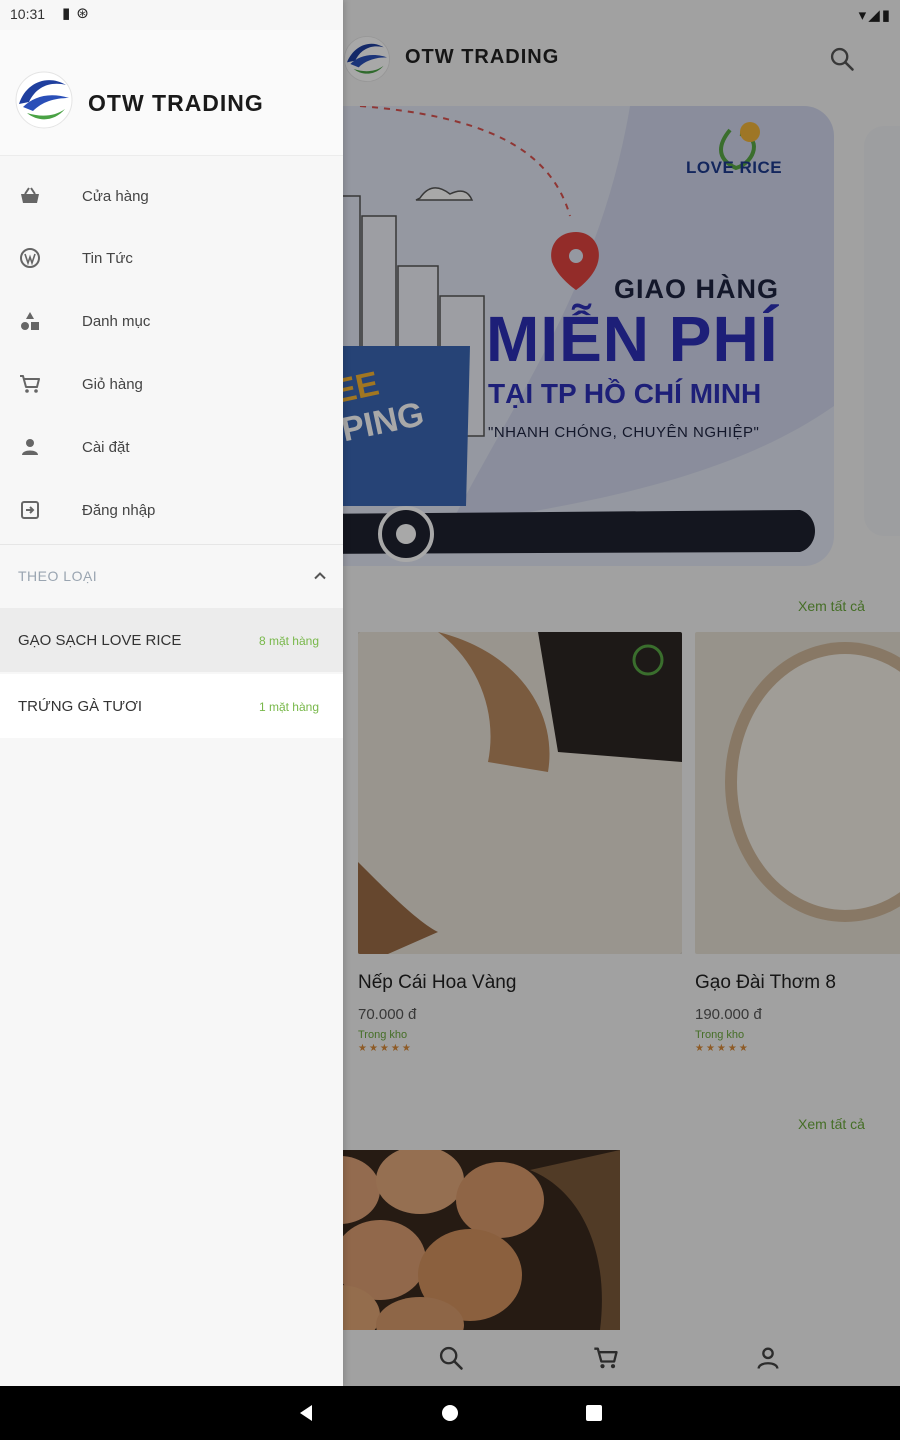 The height and width of the screenshot is (1440, 900). What do you see at coordinates (30, 321) in the screenshot?
I see `category-icon` at bounding box center [30, 321].